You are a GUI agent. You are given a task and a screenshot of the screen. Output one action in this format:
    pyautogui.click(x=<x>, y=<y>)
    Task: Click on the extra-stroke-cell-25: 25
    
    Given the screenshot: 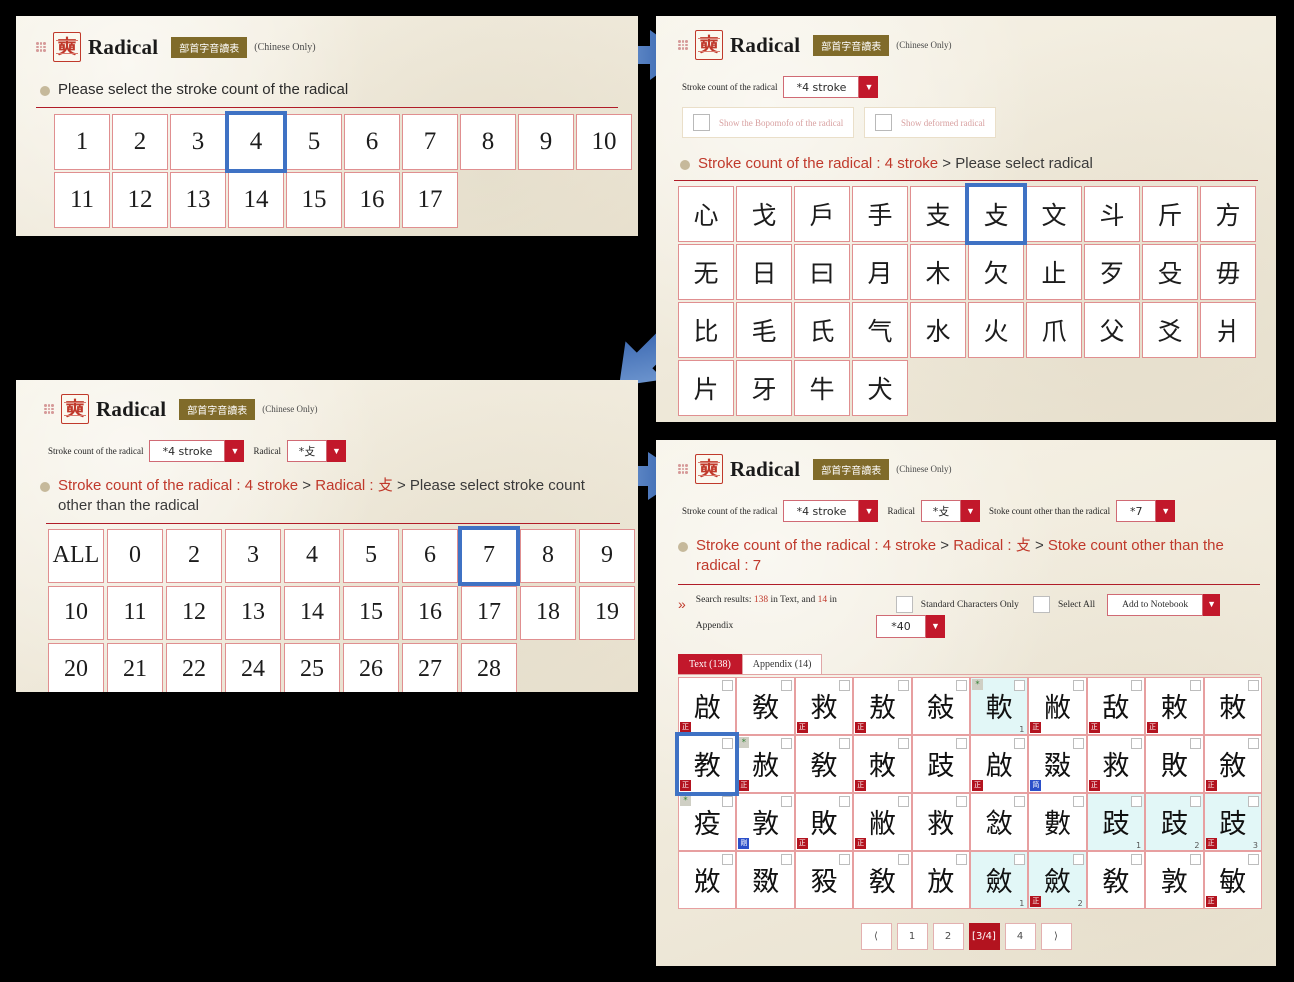 What is the action you would take?
    pyautogui.click(x=312, y=667)
    